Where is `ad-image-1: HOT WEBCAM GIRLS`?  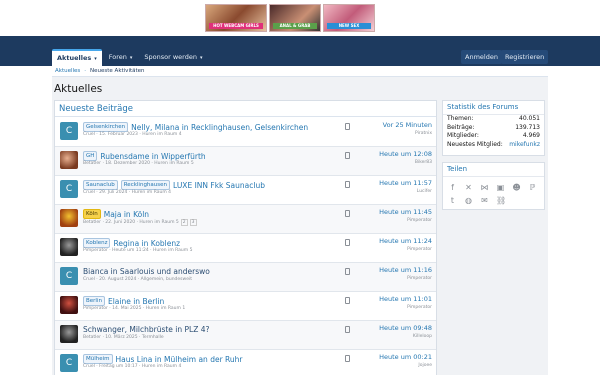
ad-image-1: HOT WEBCAM GIRLS is located at coordinates (236, 18).